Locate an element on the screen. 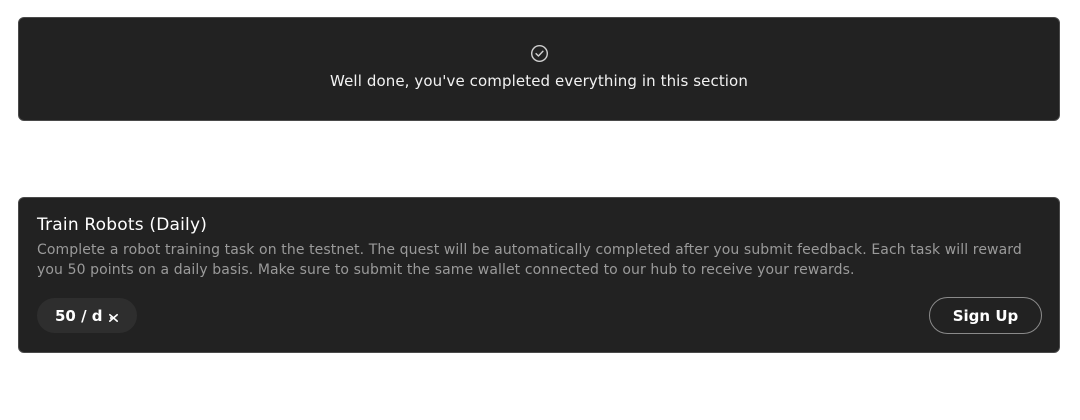 This screenshot has width=1080, height=420. points-badge: 50 / d is located at coordinates (87, 315).